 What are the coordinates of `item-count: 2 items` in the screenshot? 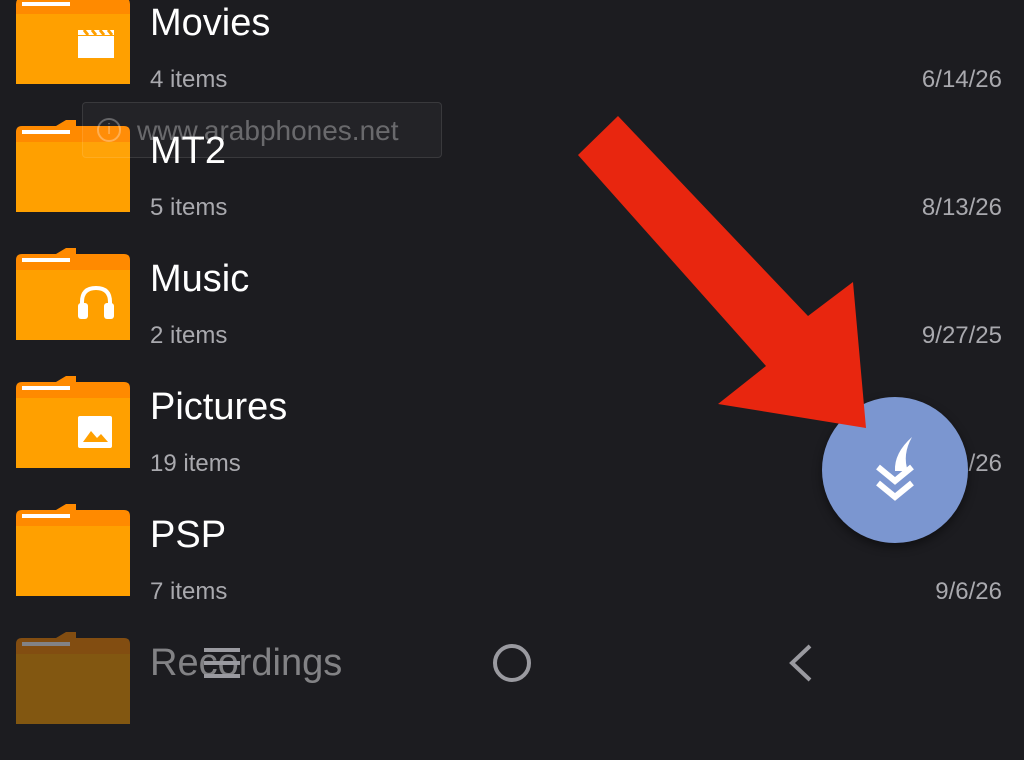 It's located at (189, 335).